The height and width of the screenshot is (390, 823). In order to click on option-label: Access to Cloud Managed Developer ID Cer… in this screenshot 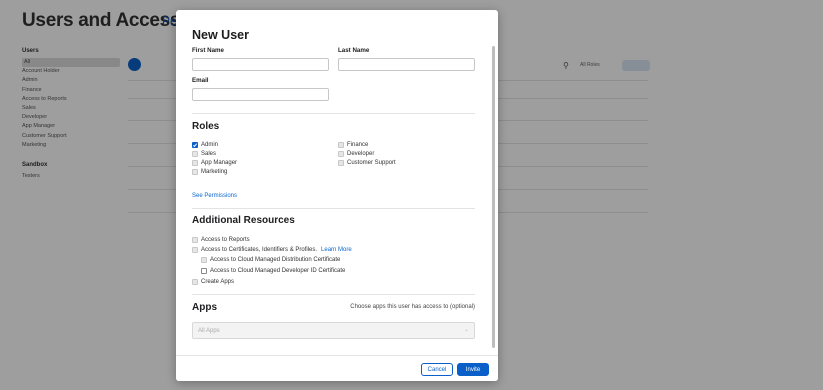, I will do `click(278, 271)`.